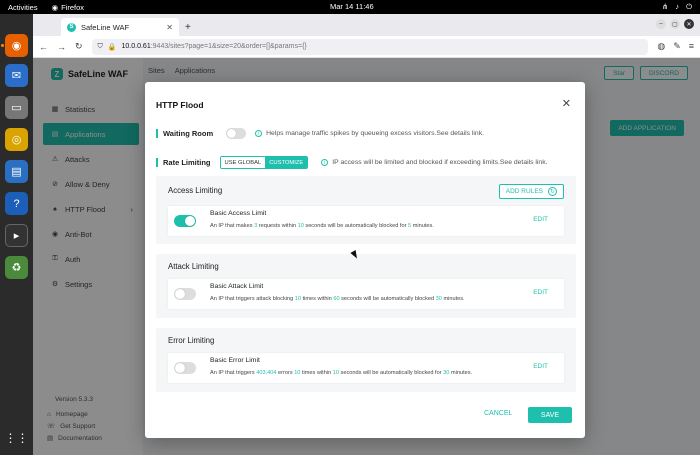 The image size is (700, 455). Describe the element at coordinates (550, 415) in the screenshot. I see `save-button: SAVE` at that location.